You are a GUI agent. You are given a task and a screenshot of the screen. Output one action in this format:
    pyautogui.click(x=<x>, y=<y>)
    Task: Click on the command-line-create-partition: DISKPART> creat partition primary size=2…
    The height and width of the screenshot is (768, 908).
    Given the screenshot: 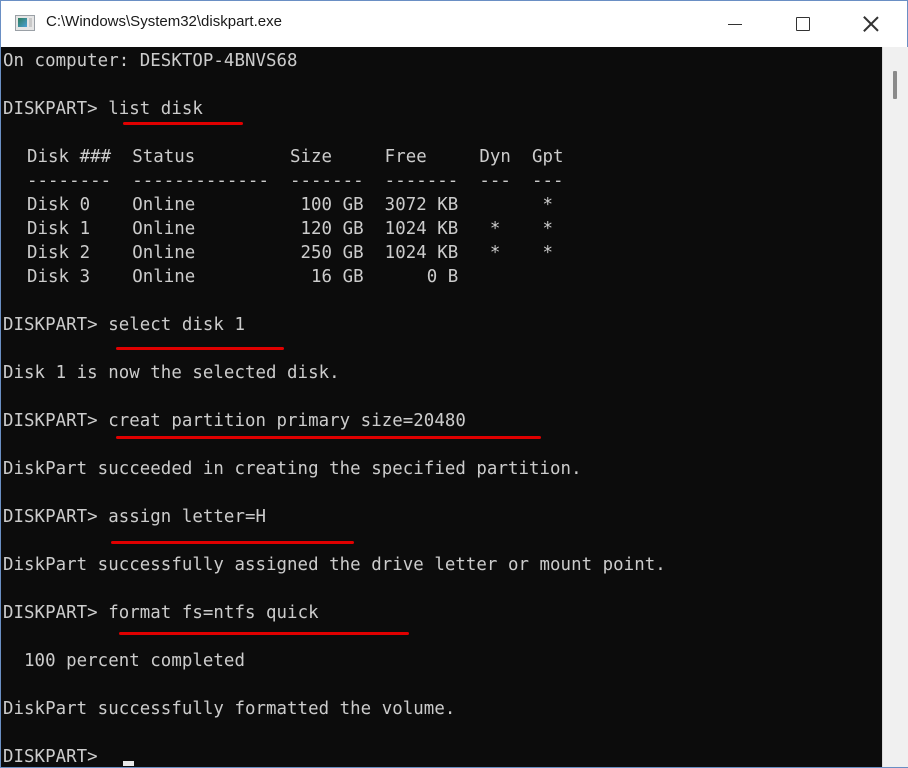 What is the action you would take?
    pyautogui.click(x=234, y=421)
    